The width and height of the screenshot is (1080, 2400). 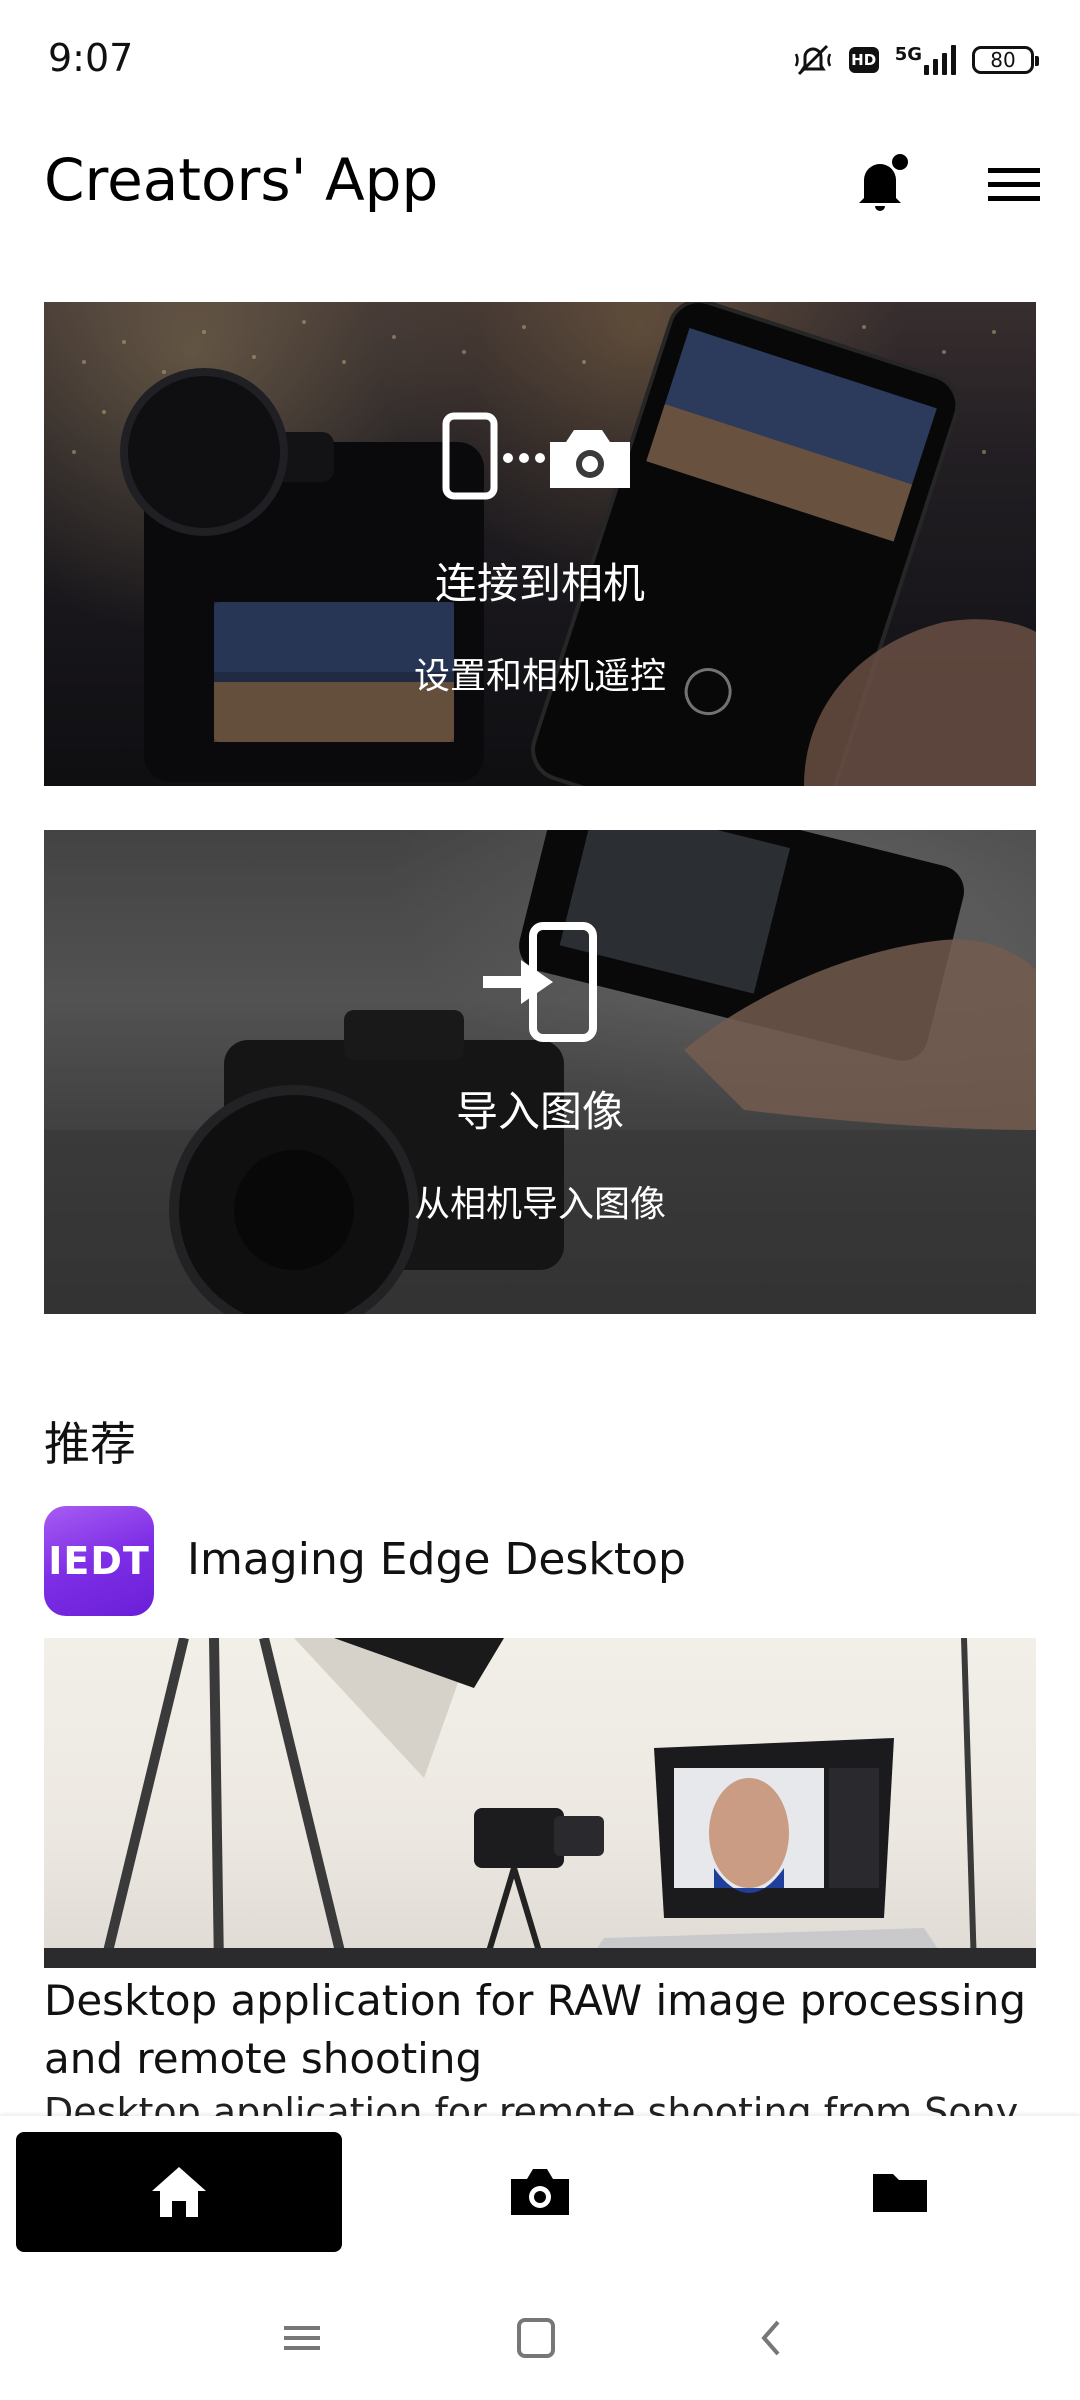 I want to click on network-type: 5G, so click(x=908, y=54).